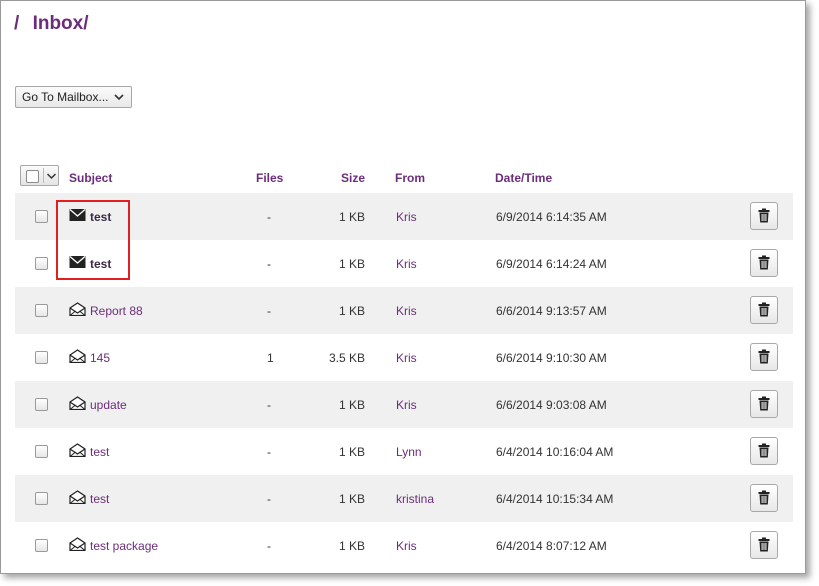  What do you see at coordinates (555, 499) in the screenshot?
I see `message-datetime: 6/4/2014 10:15:34 AM` at bounding box center [555, 499].